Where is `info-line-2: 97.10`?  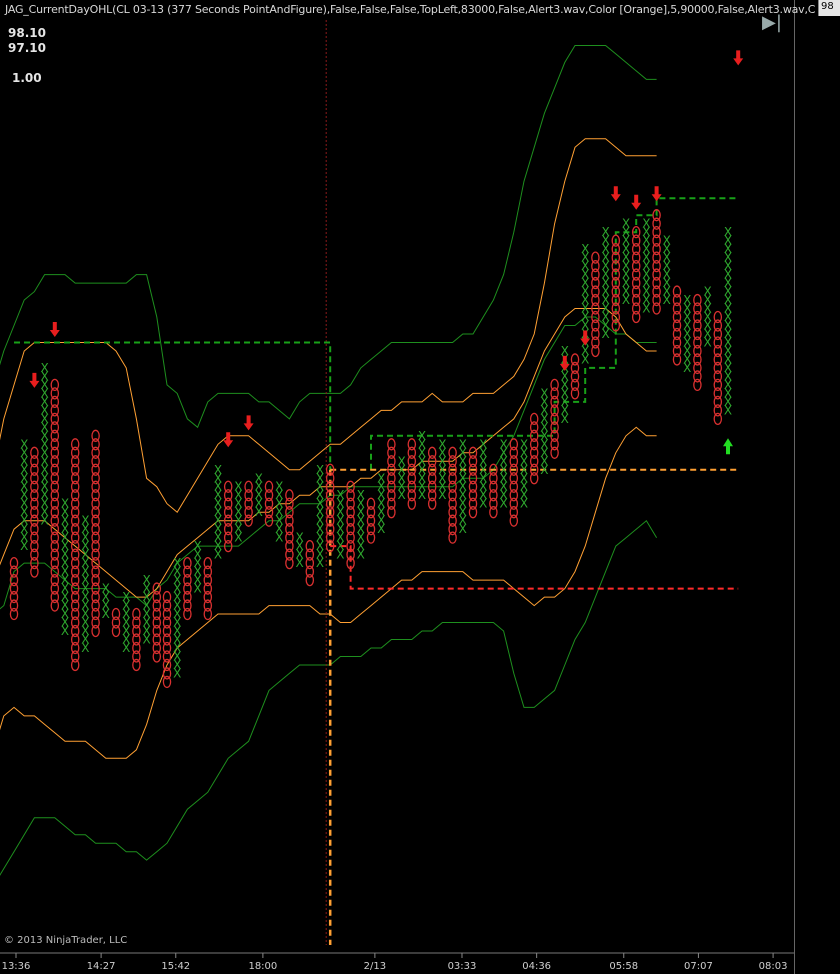 info-line-2: 97.10 is located at coordinates (27, 48).